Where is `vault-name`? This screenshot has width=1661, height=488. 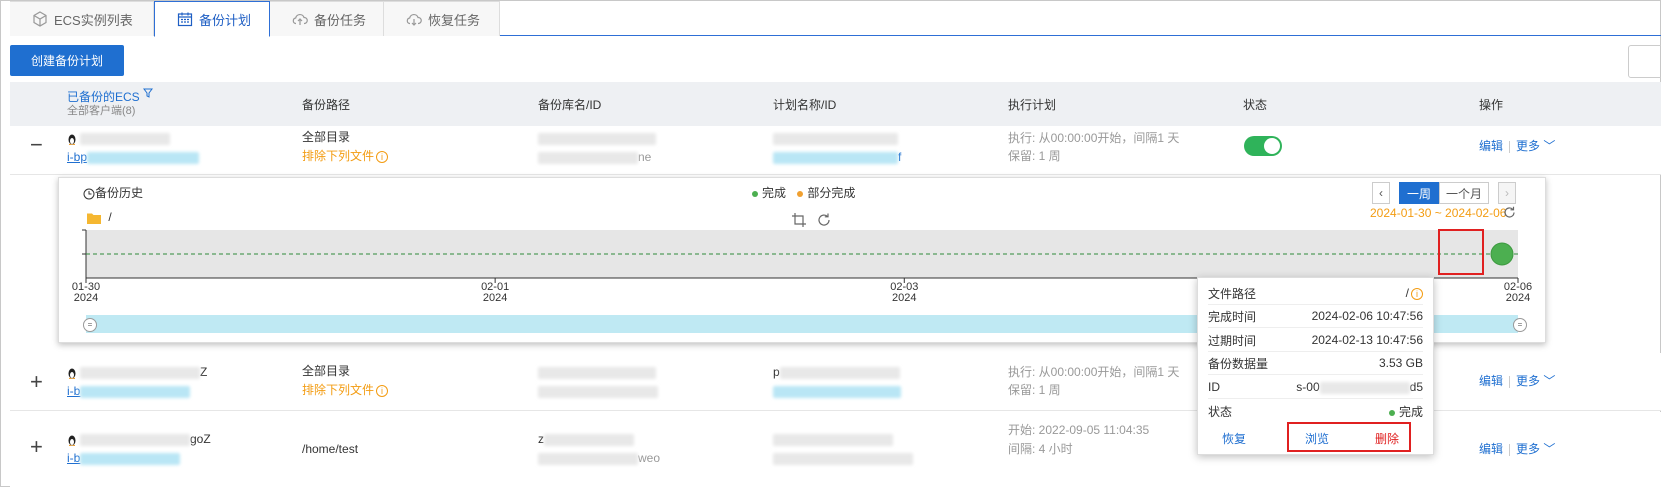
vault-name is located at coordinates (597, 138).